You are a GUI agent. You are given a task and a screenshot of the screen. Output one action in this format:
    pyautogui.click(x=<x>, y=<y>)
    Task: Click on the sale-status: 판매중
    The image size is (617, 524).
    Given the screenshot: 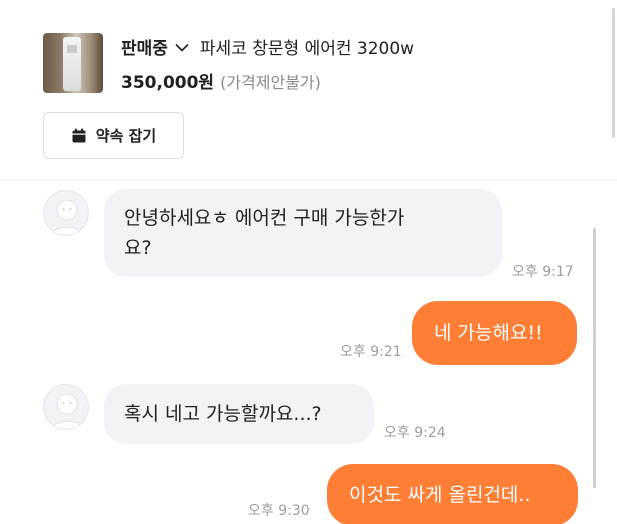 What is the action you would take?
    pyautogui.click(x=144, y=46)
    